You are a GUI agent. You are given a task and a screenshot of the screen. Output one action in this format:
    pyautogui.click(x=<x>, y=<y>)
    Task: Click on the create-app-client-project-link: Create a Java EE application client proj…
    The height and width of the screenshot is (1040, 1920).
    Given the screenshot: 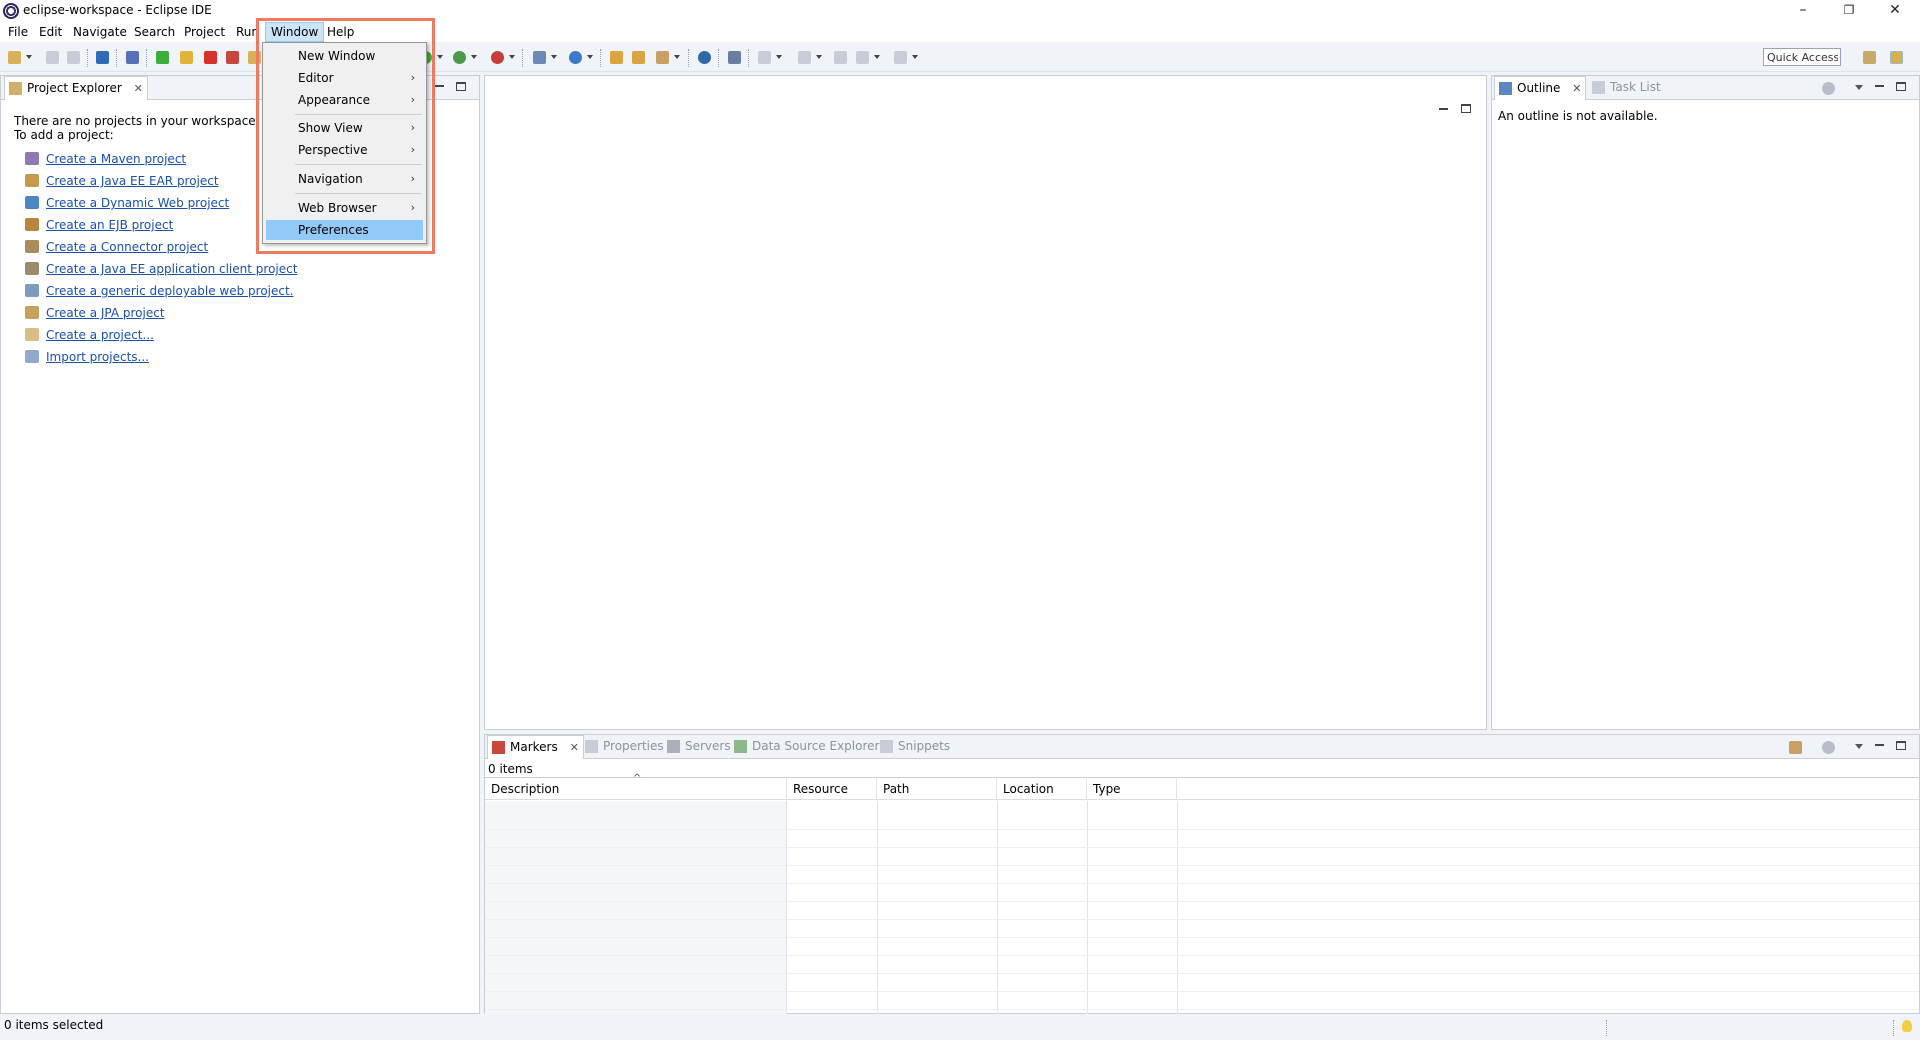 What is the action you would take?
    pyautogui.click(x=171, y=269)
    